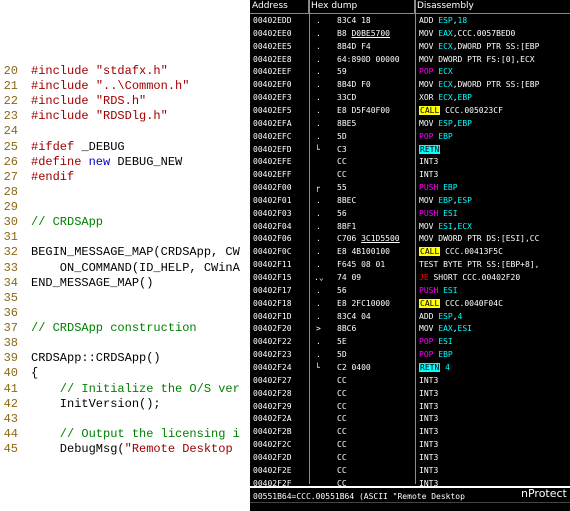 This screenshot has width=570, height=511. I want to click on address-column-header: Address, so click(279, 6).